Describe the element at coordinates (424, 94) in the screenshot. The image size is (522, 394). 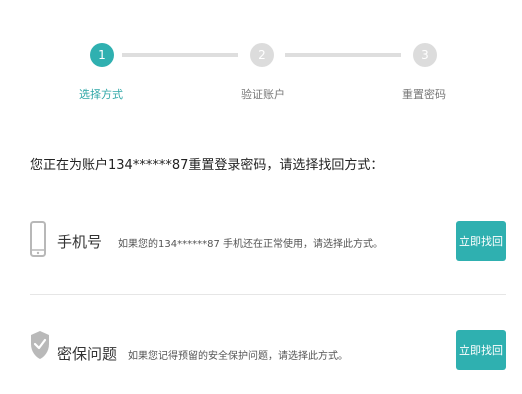
I see `step-3-label: 重置密码` at that location.